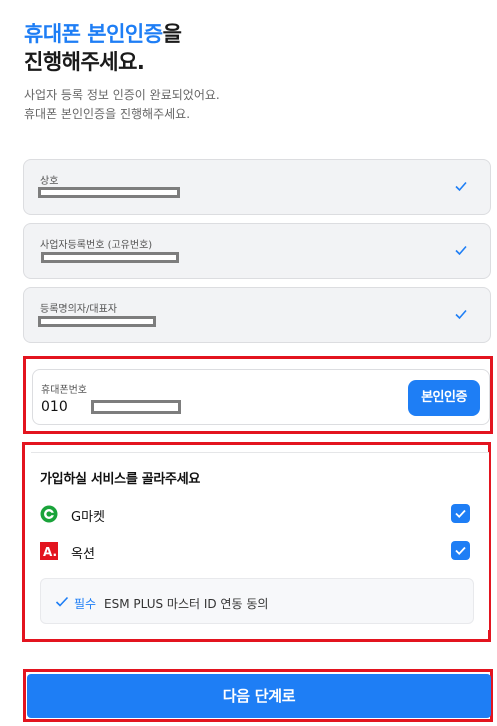 The height and width of the screenshot is (726, 497). I want to click on esm-consent-row: 필수 ESM PLUS 마스터 ID 연동 동의, so click(257, 601).